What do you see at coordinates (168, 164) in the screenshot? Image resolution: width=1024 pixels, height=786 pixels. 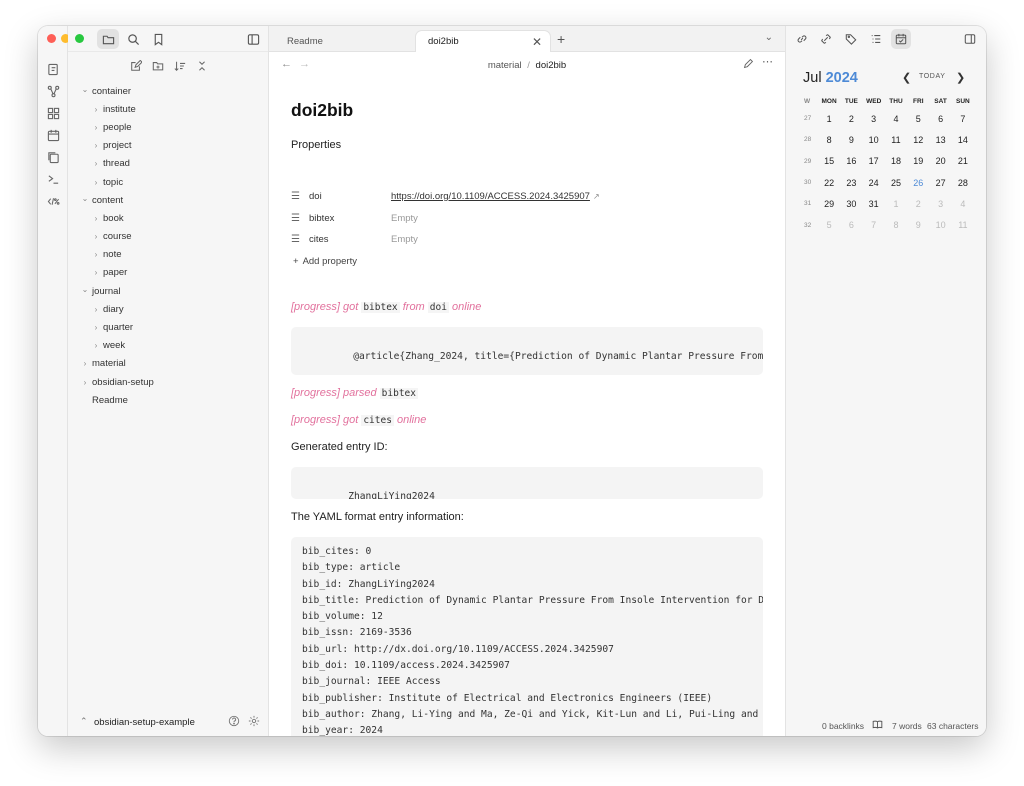 I see `folder-item: › thread` at bounding box center [168, 164].